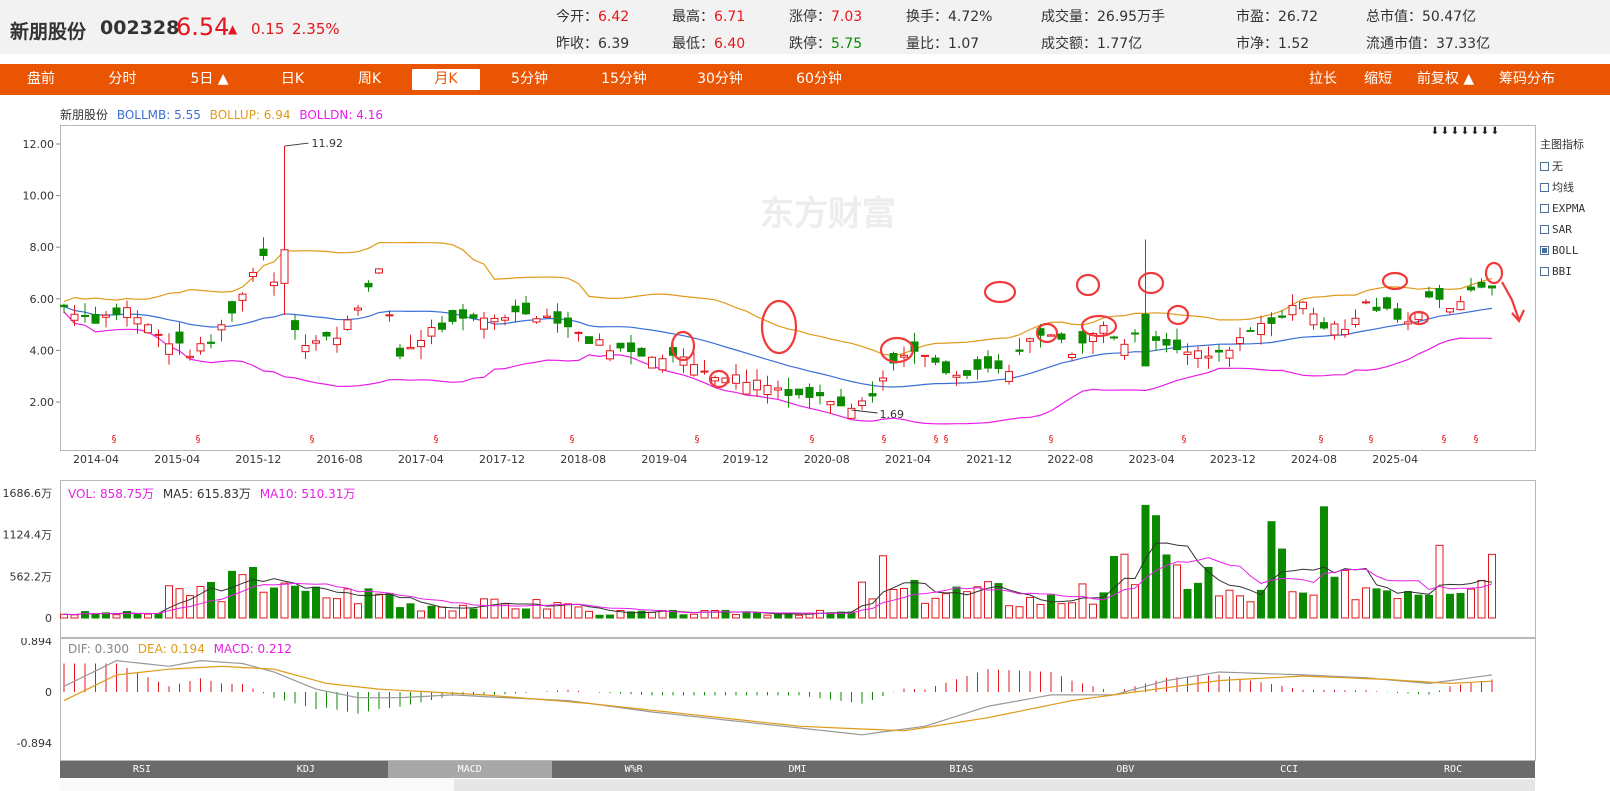 The height and width of the screenshot is (791, 1610). Describe the element at coordinates (1323, 79) in the screenshot. I see `chart-control-button: 拉长` at that location.